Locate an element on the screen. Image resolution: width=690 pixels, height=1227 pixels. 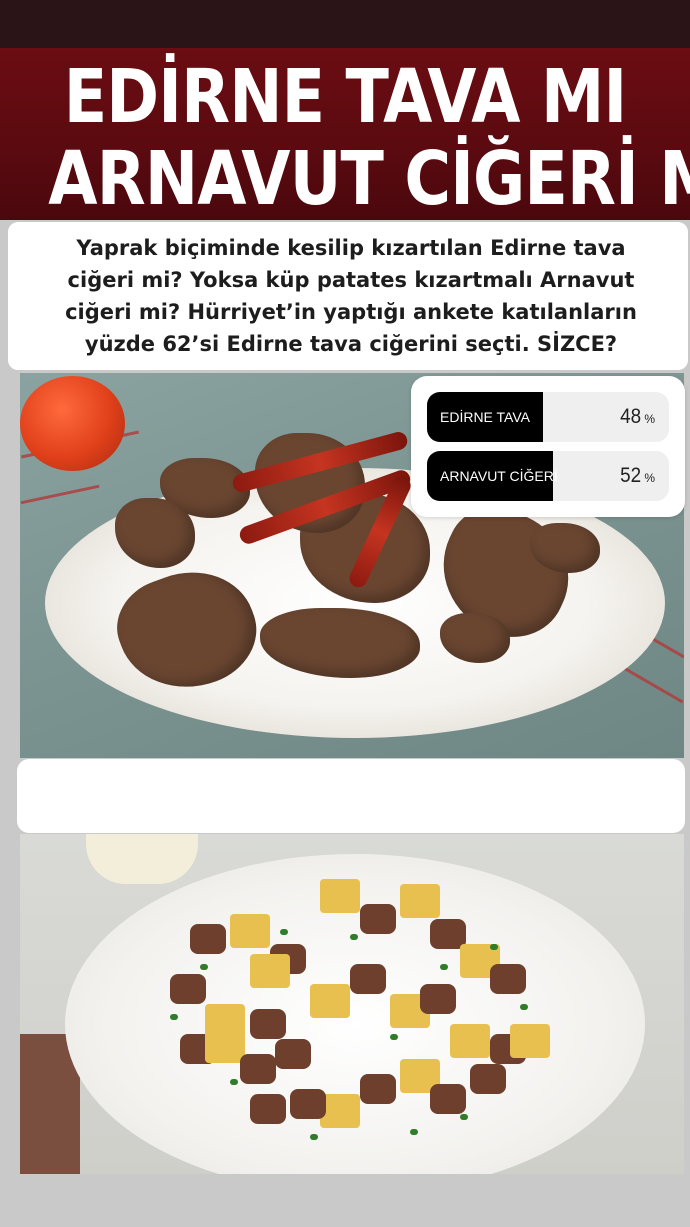
poll-option-percent: 52% is located at coordinates (637, 475).